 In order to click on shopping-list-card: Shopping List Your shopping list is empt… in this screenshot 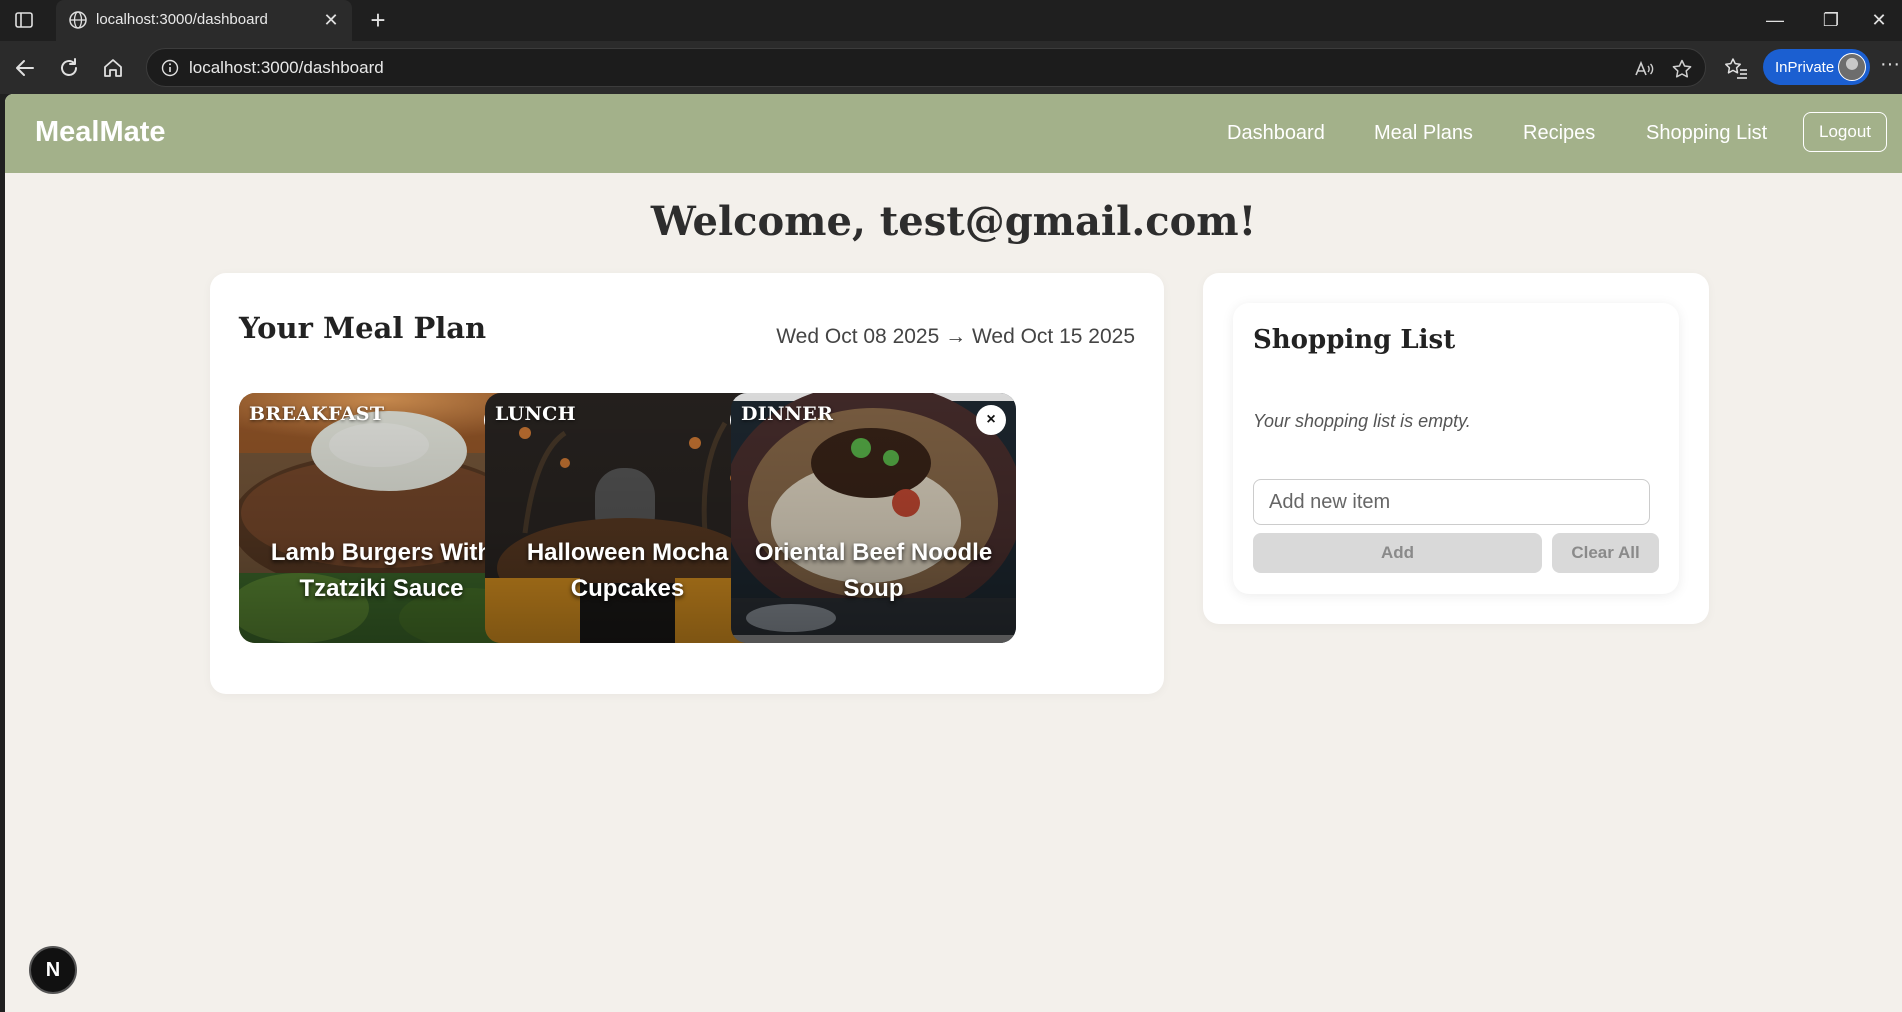, I will do `click(1456, 448)`.